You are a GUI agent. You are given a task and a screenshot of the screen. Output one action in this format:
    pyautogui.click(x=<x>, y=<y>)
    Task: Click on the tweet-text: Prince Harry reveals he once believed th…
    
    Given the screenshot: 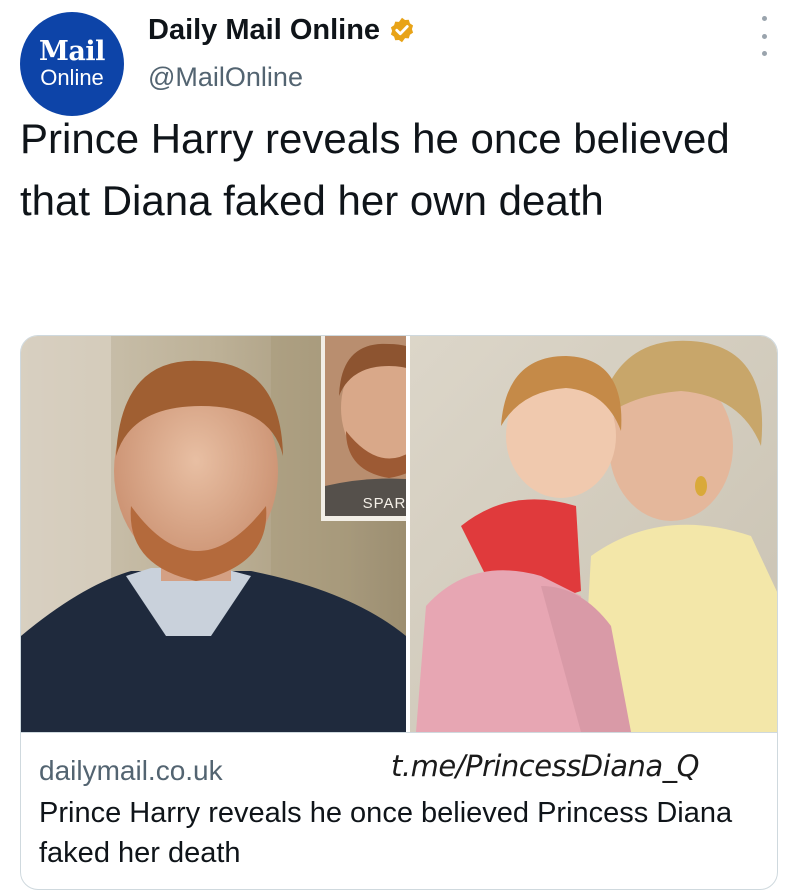 What is the action you would take?
    pyautogui.click(x=375, y=169)
    